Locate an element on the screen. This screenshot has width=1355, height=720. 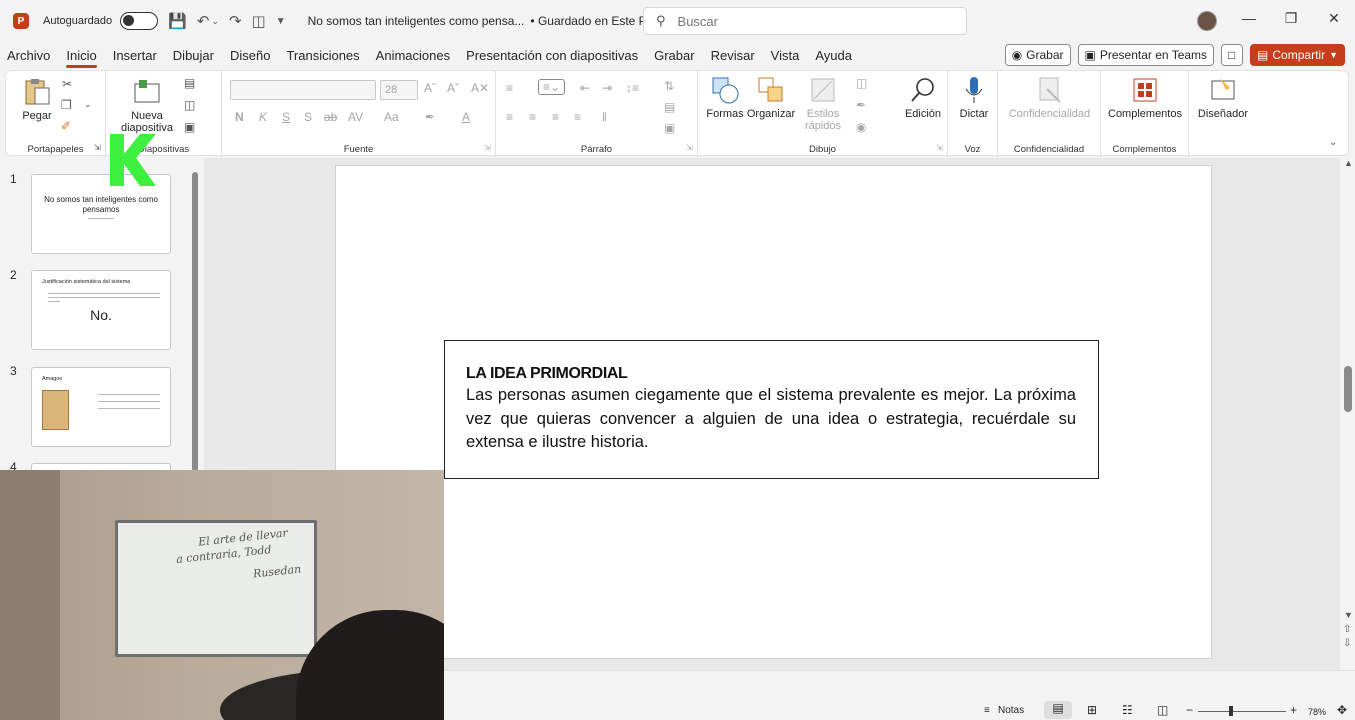
section-icon: ▣ is located at coordinates (189, 127).